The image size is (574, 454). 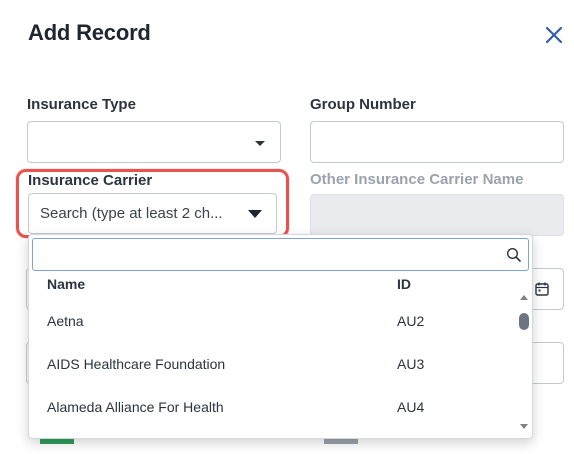 I want to click on item-id: AU4, so click(x=411, y=407).